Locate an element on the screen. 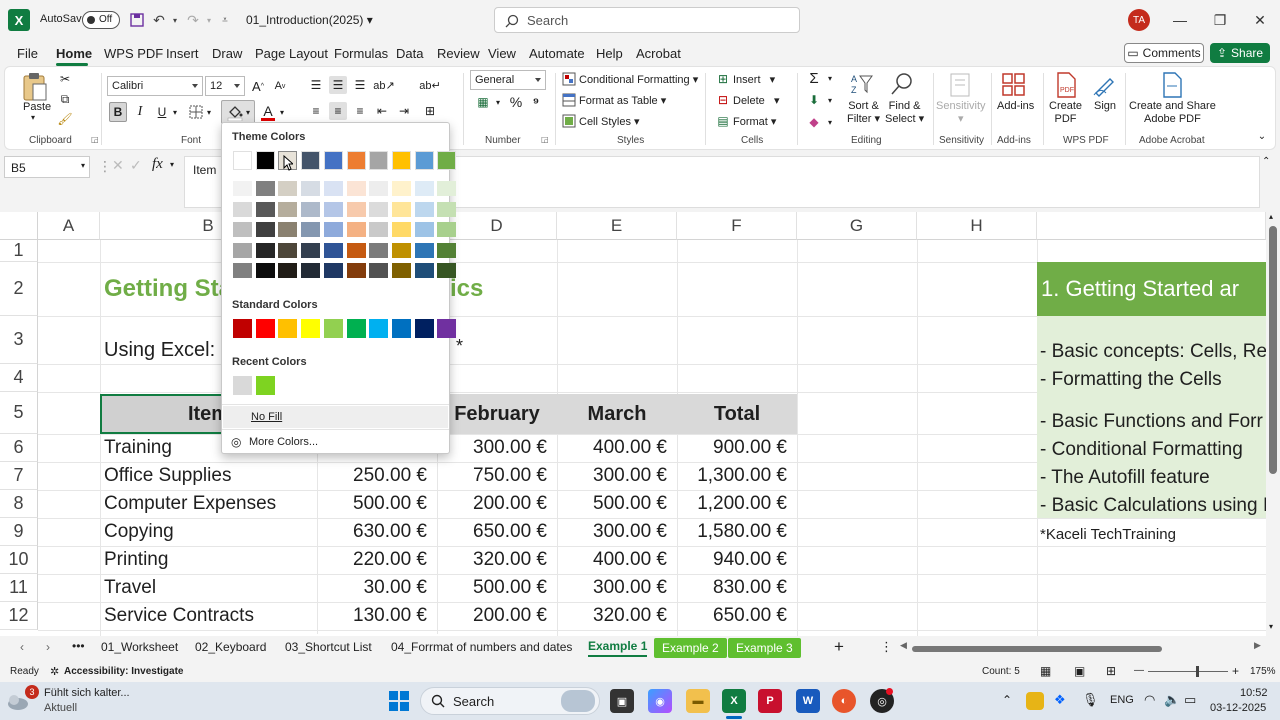  item-cell: Travel is located at coordinates (209, 588).